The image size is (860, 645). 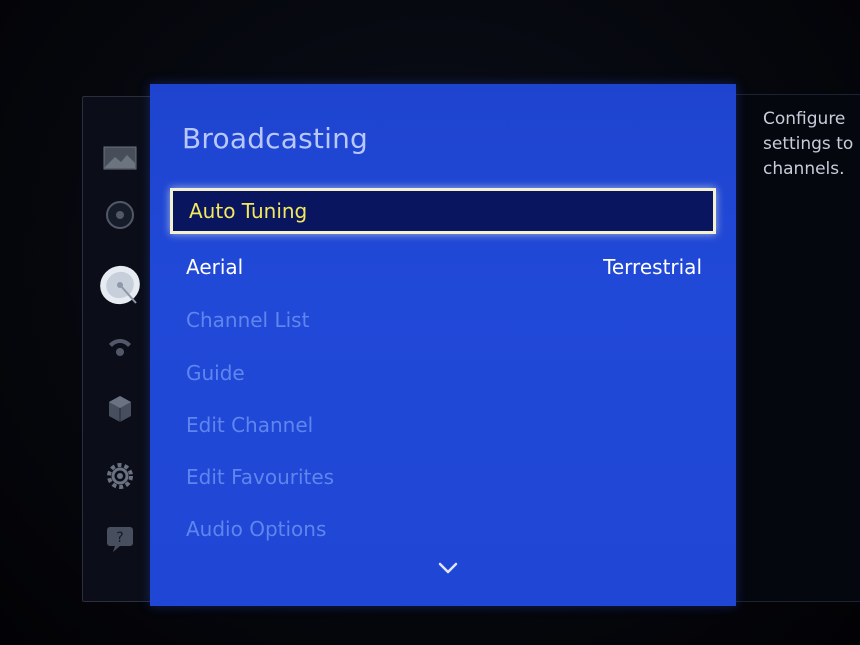 What do you see at coordinates (120, 215) in the screenshot?
I see `sound-icon` at bounding box center [120, 215].